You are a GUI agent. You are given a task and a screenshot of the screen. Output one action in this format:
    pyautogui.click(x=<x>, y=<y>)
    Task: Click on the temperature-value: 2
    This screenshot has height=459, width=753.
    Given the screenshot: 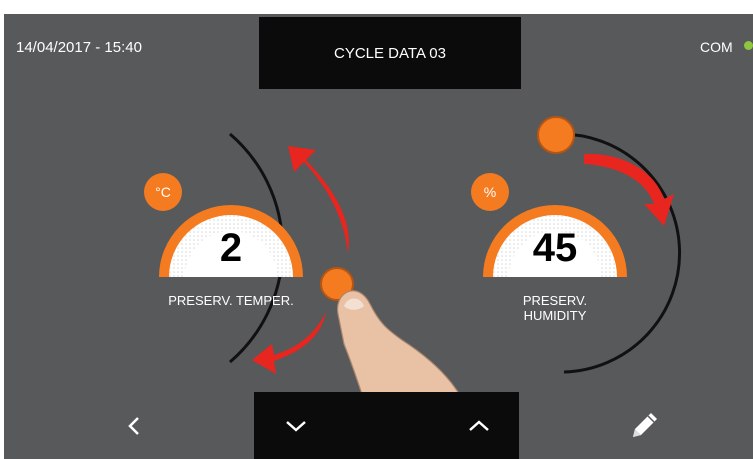 What is the action you would take?
    pyautogui.click(x=231, y=248)
    